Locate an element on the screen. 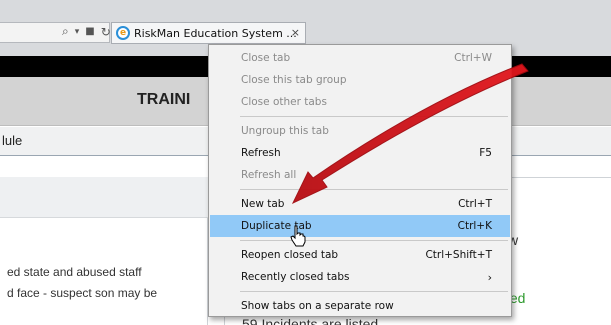 The image size is (611, 325). menu-item-refresh: Refresh F5 is located at coordinates (360, 153).